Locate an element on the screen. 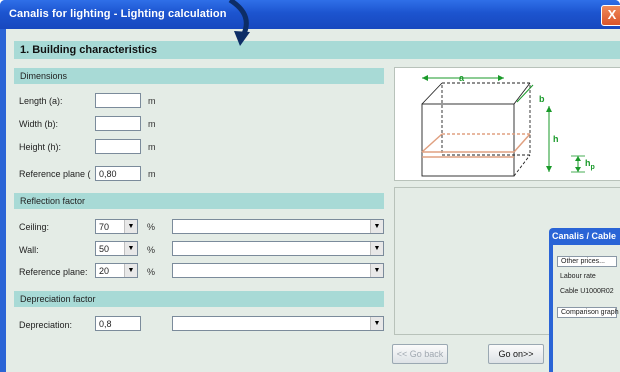  width-label: Width (b): is located at coordinates (39, 124).